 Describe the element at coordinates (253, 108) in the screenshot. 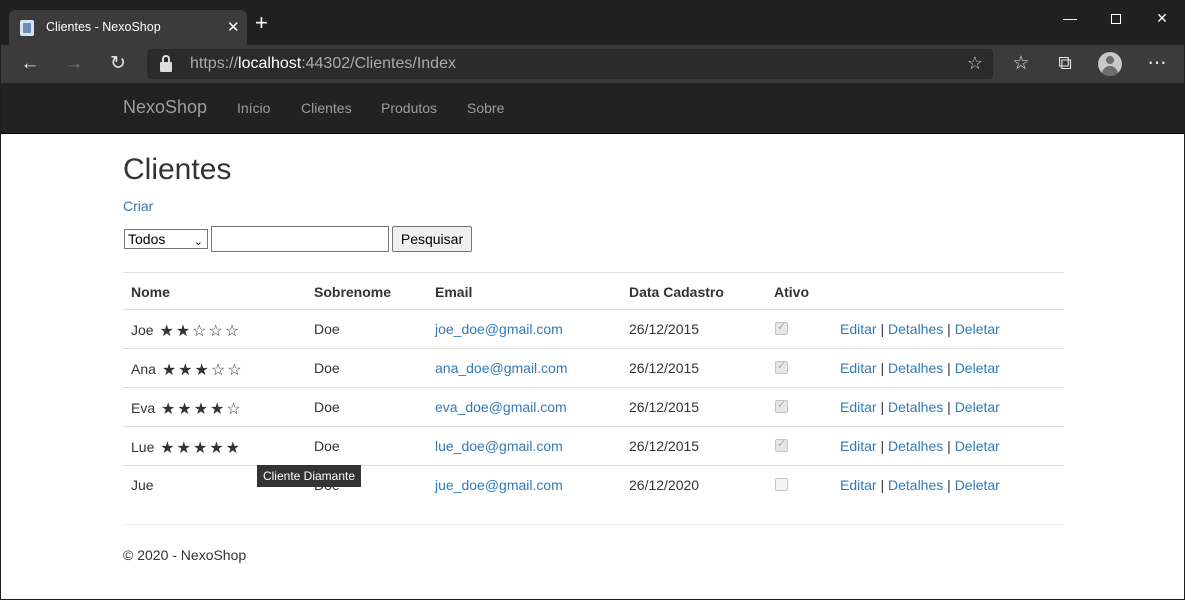

I see `nav-link-inicio: Início` at that location.